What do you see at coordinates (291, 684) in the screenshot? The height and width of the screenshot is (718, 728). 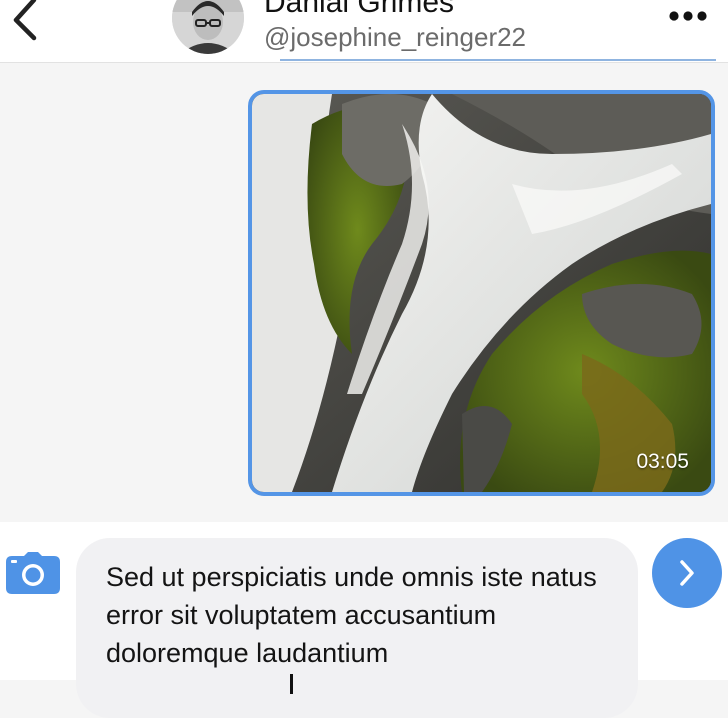 I see `text-cursor` at bounding box center [291, 684].